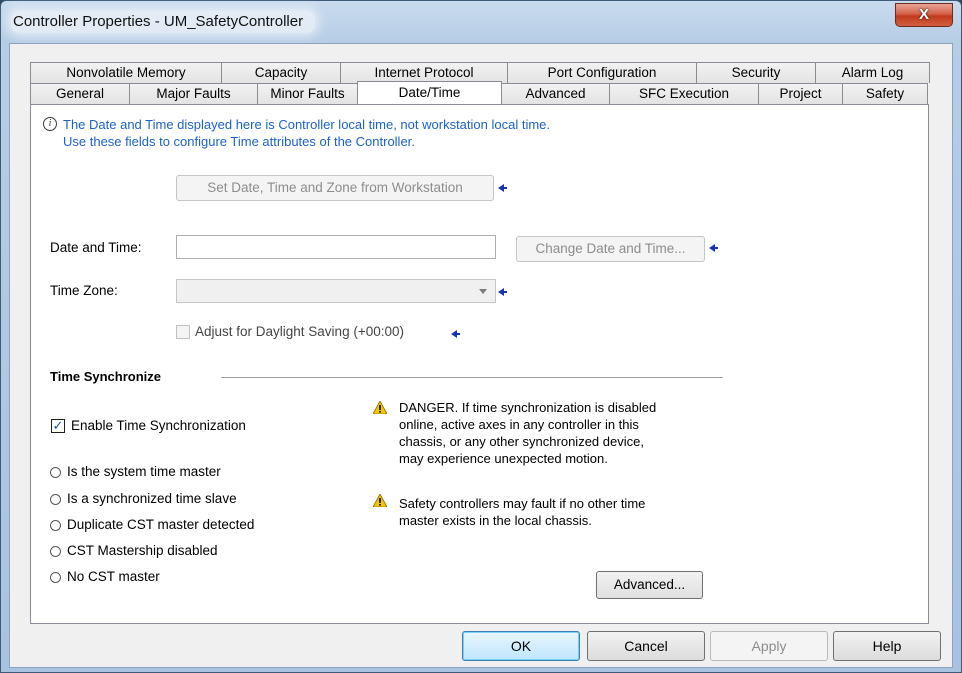  What do you see at coordinates (55, 499) in the screenshot?
I see `radio-synchronized-slave` at bounding box center [55, 499].